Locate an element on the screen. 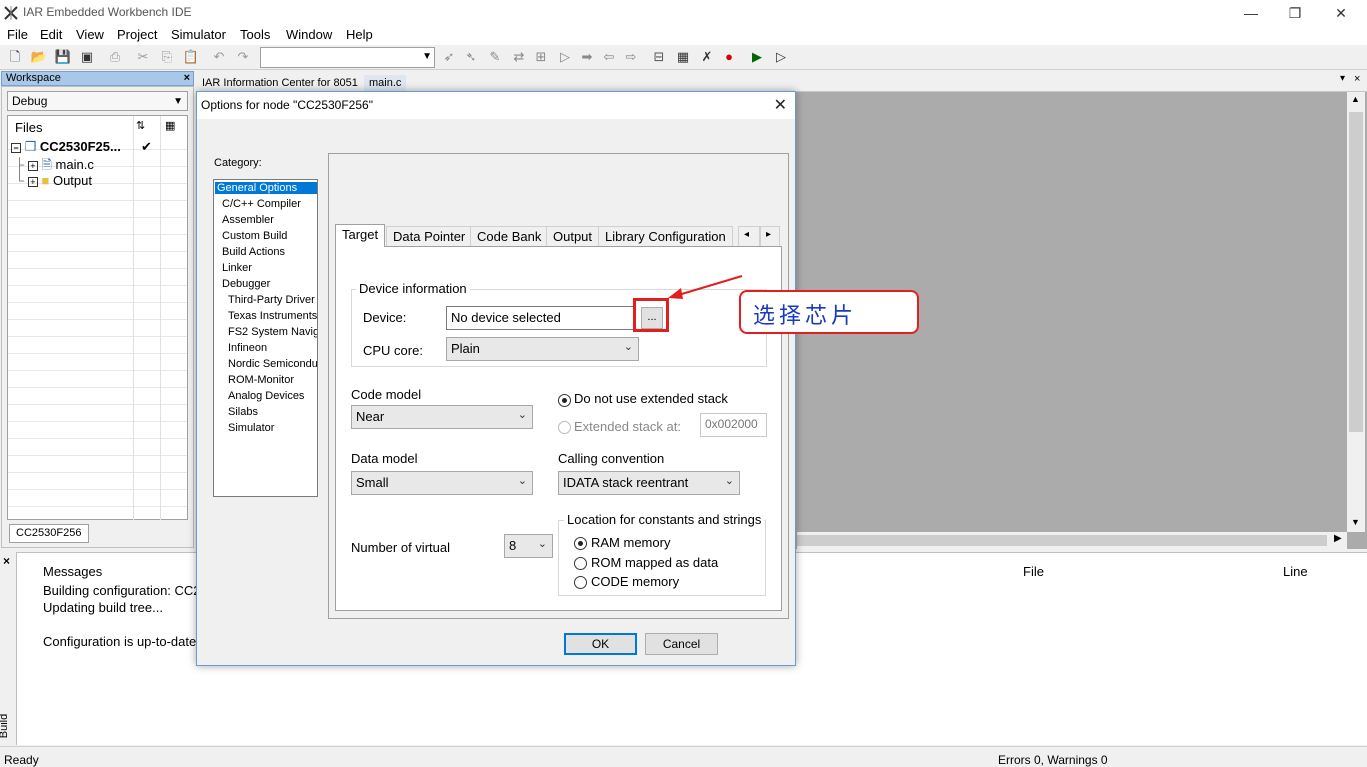 The height and width of the screenshot is (767, 1367). close-tab-icon: × is located at coordinates (1357, 79).